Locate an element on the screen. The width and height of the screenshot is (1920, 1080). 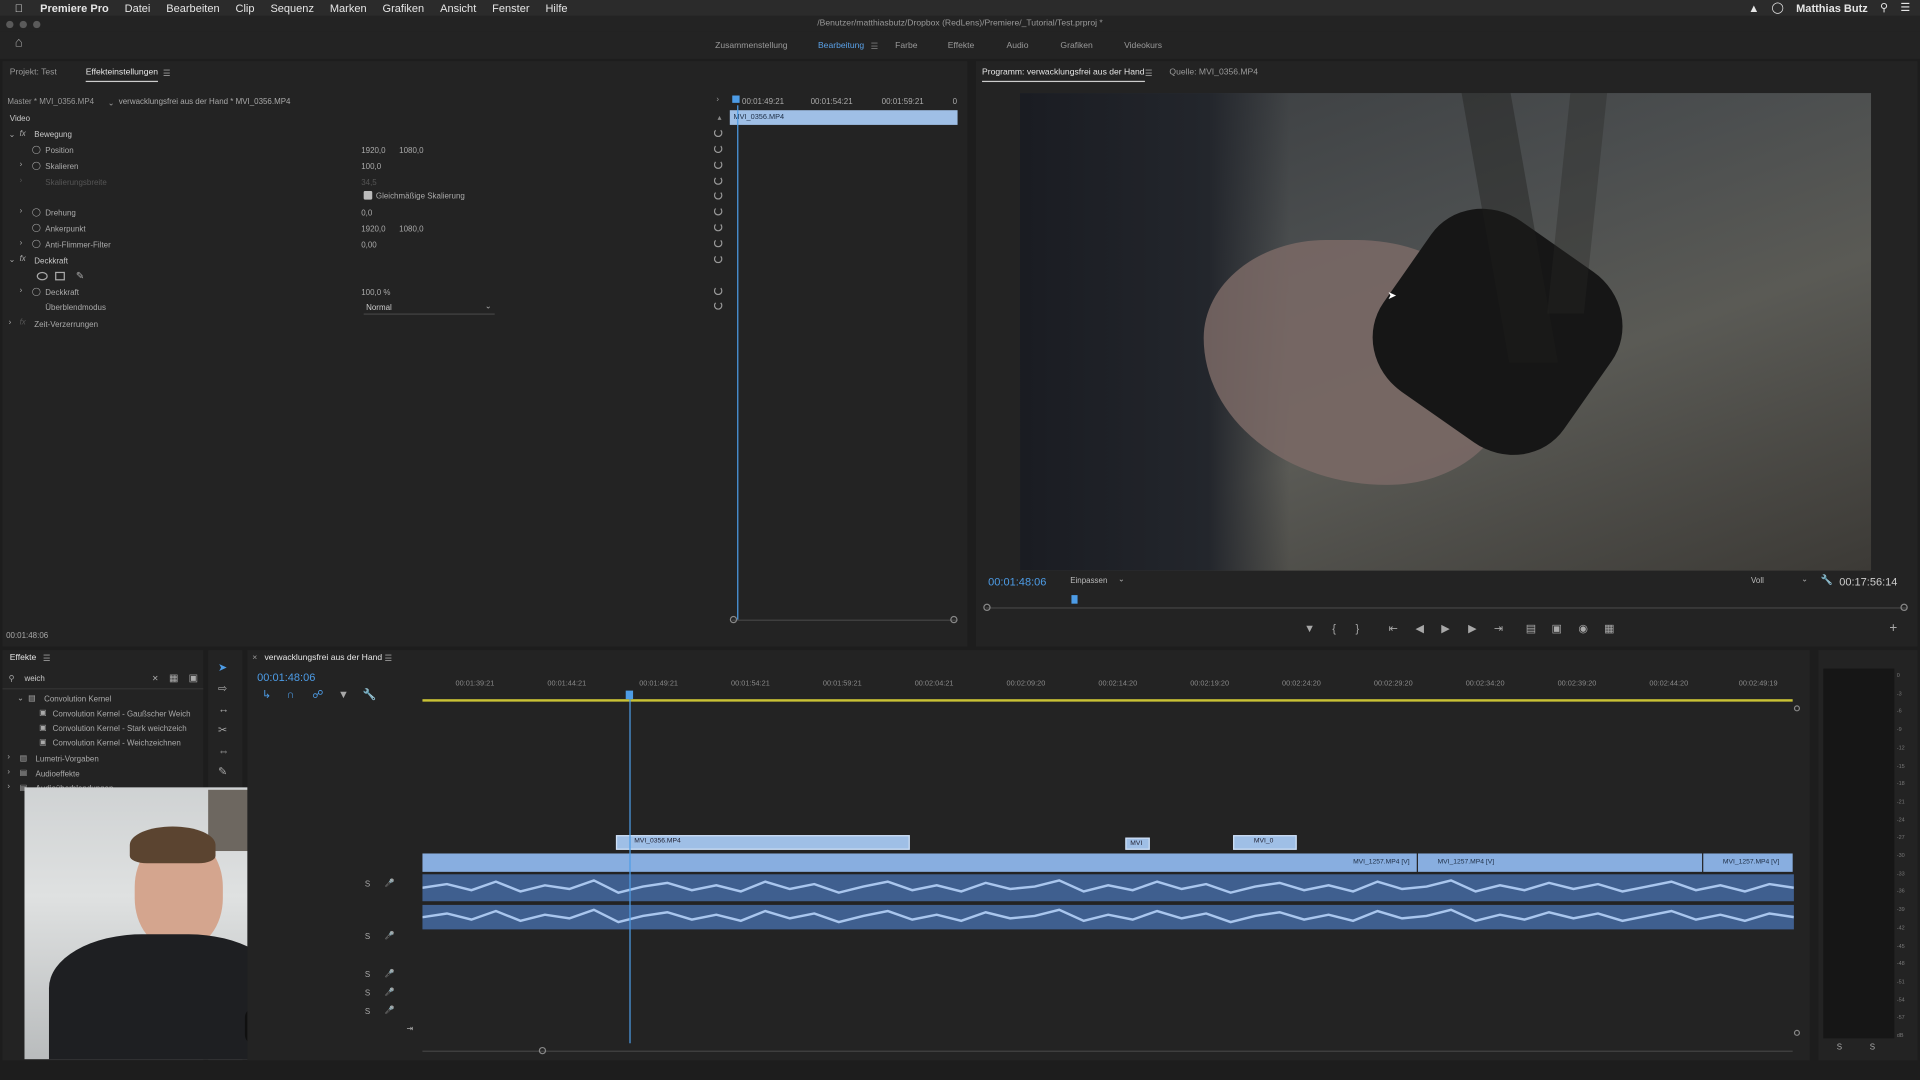
tab-effects: Effekte is located at coordinates (23, 658).